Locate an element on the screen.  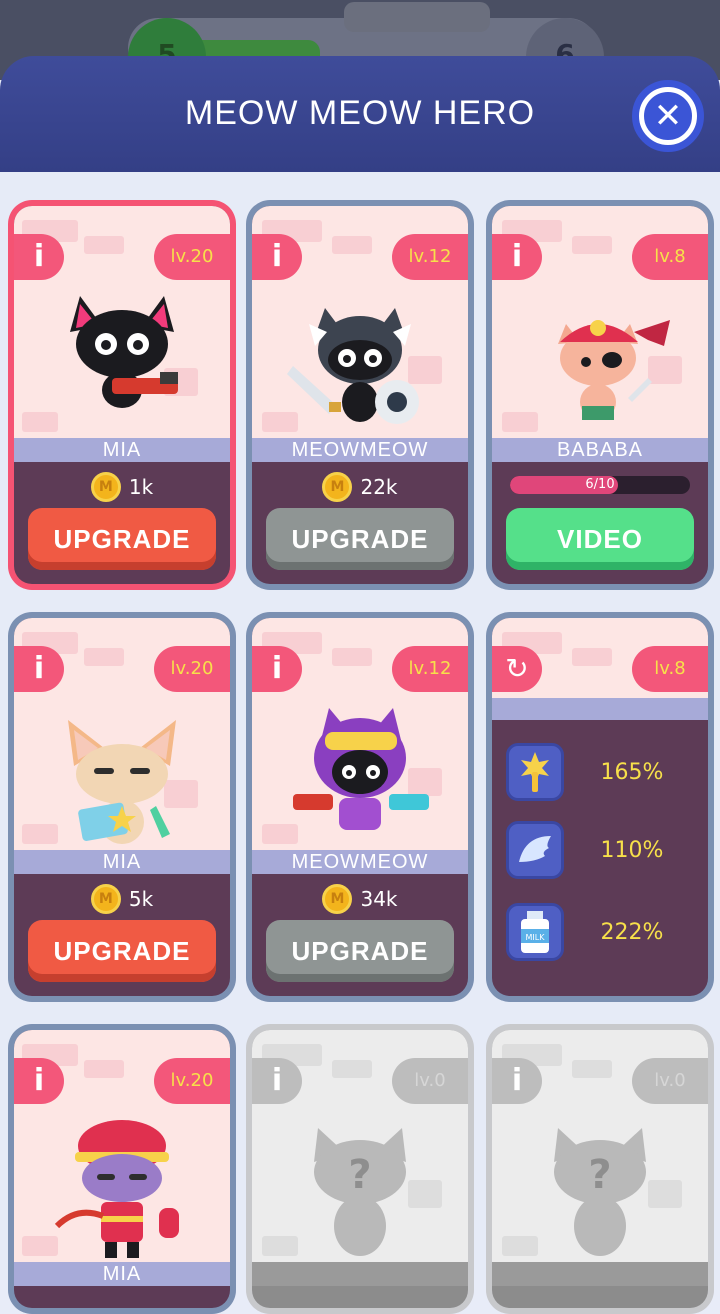
hero-stats-card: ↻ lv.8 165% 110% MILK 222% is located at coordinates (600, 807).